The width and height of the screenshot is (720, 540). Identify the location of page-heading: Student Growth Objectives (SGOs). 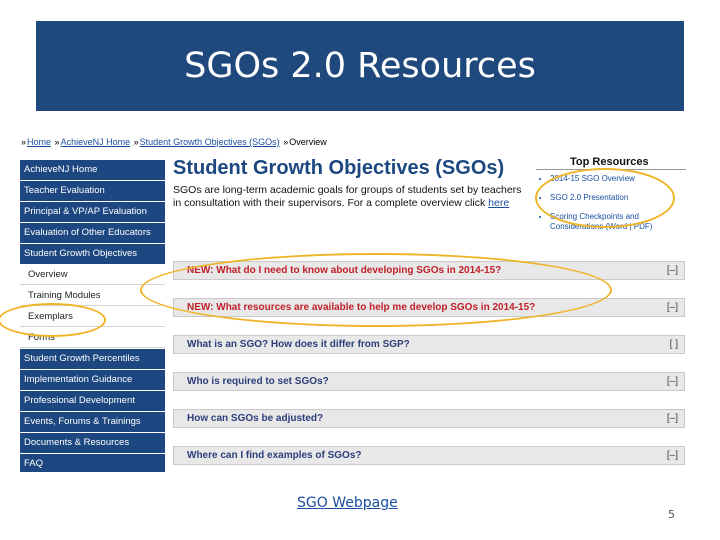
(339, 168).